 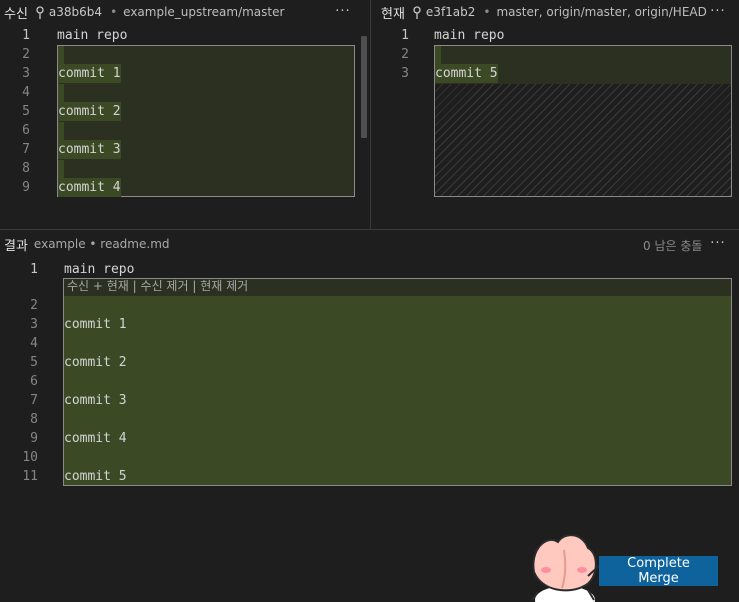 What do you see at coordinates (16, 14) in the screenshot?
I see `incoming-title: 수신` at bounding box center [16, 14].